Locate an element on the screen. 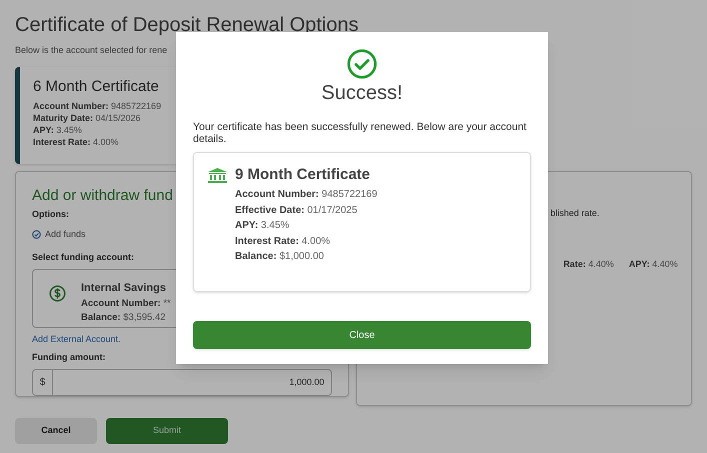  funds-heading: Add or withdraw fund is located at coordinates (102, 196).